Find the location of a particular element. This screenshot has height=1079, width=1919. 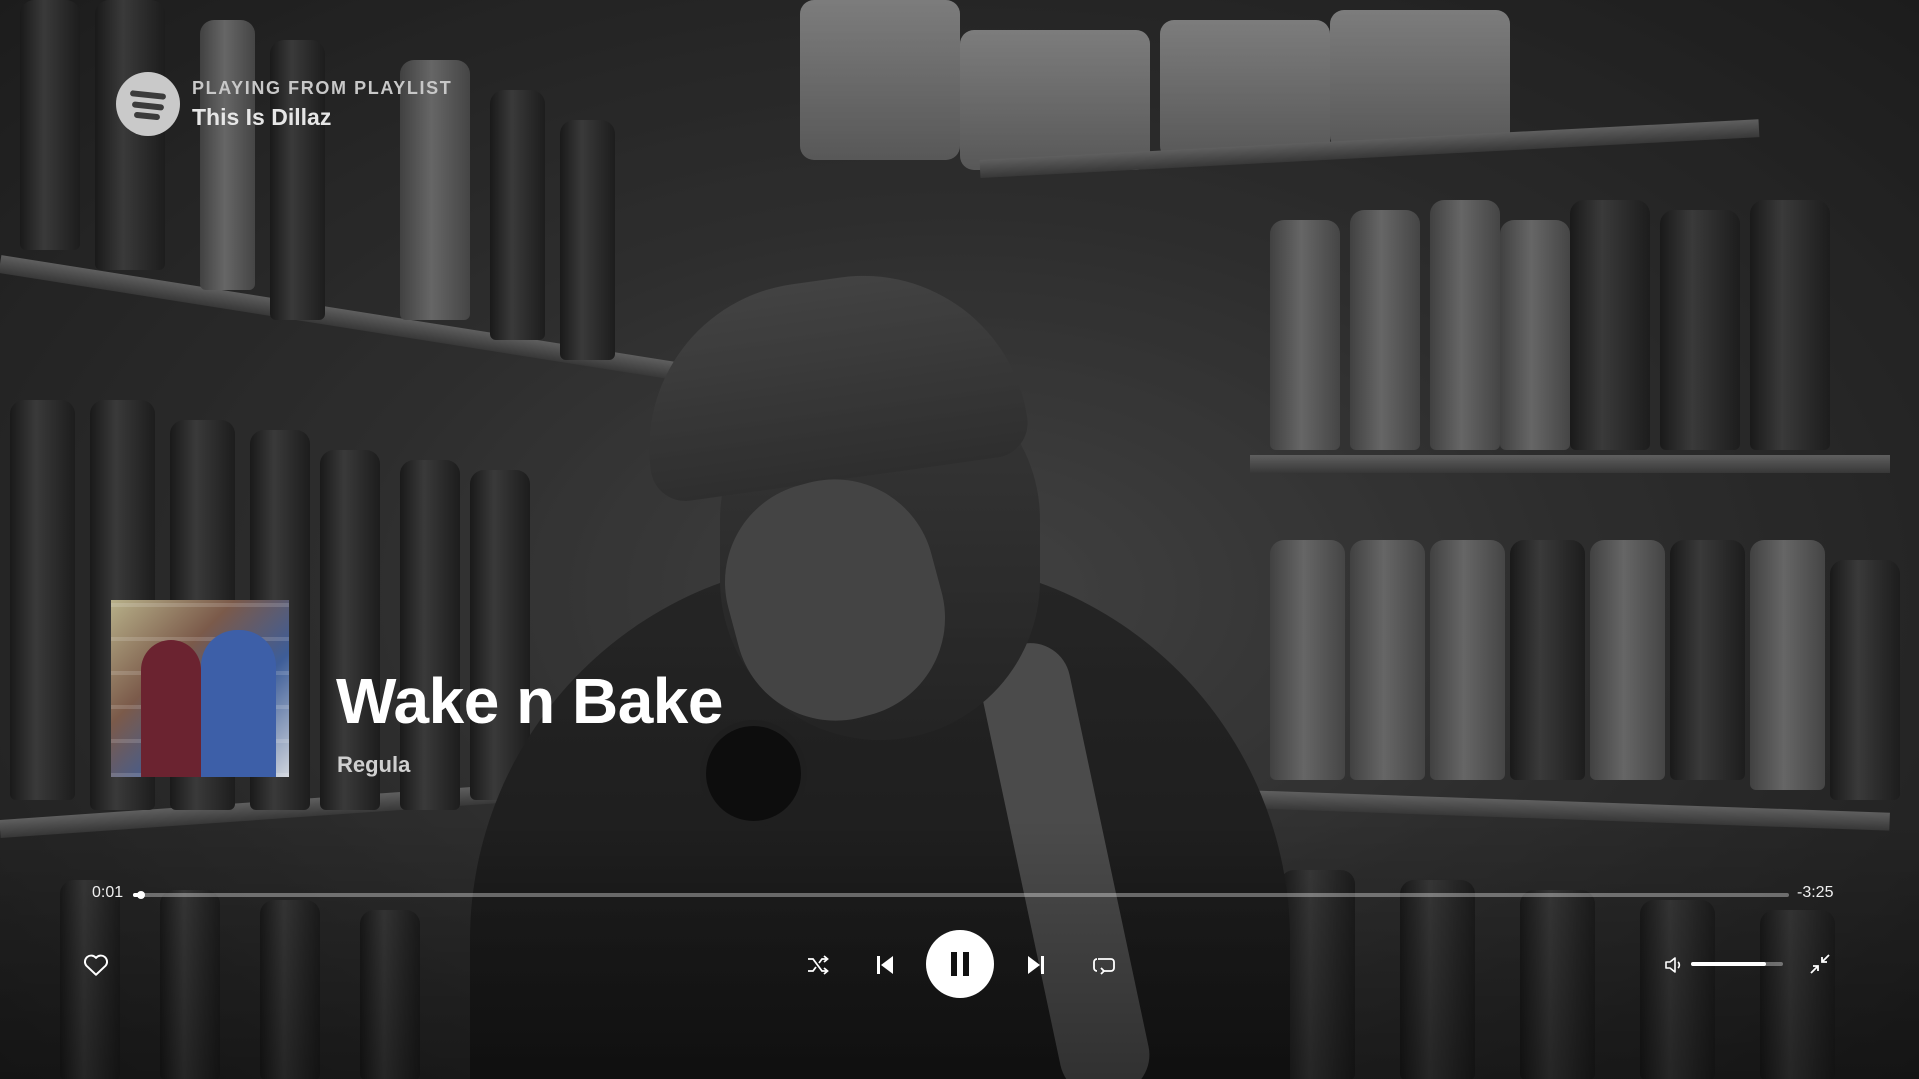

next-button is located at coordinates (1036, 965).